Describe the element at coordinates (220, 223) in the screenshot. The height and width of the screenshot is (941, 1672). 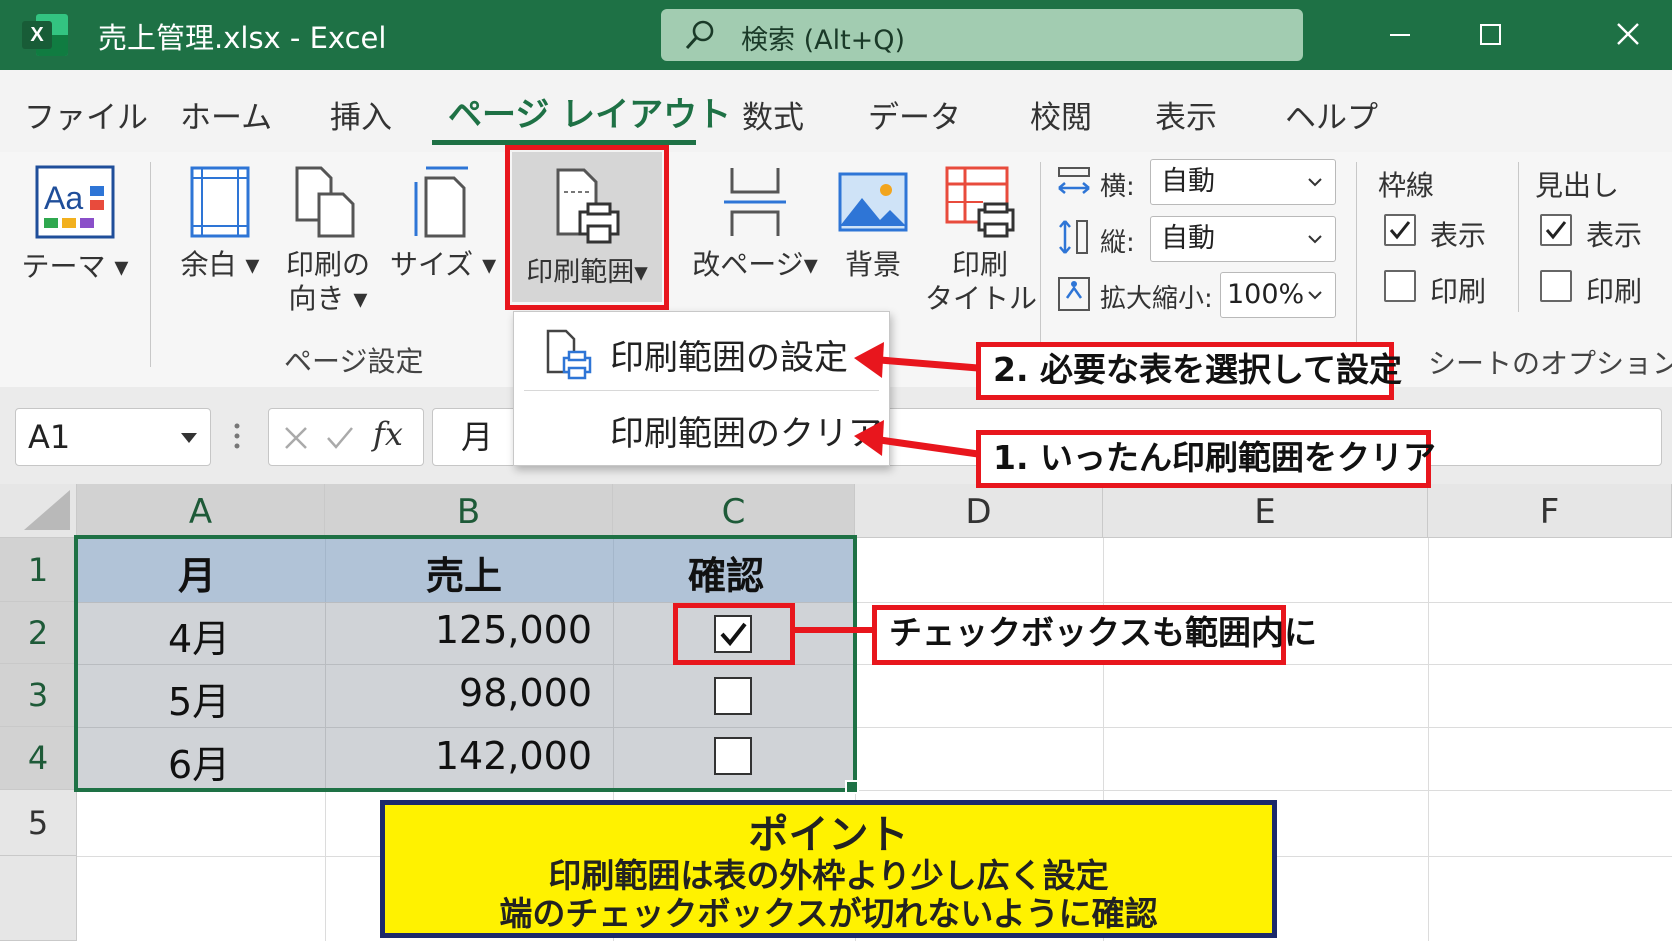
I see `margins-button: 余白 ▾` at that location.